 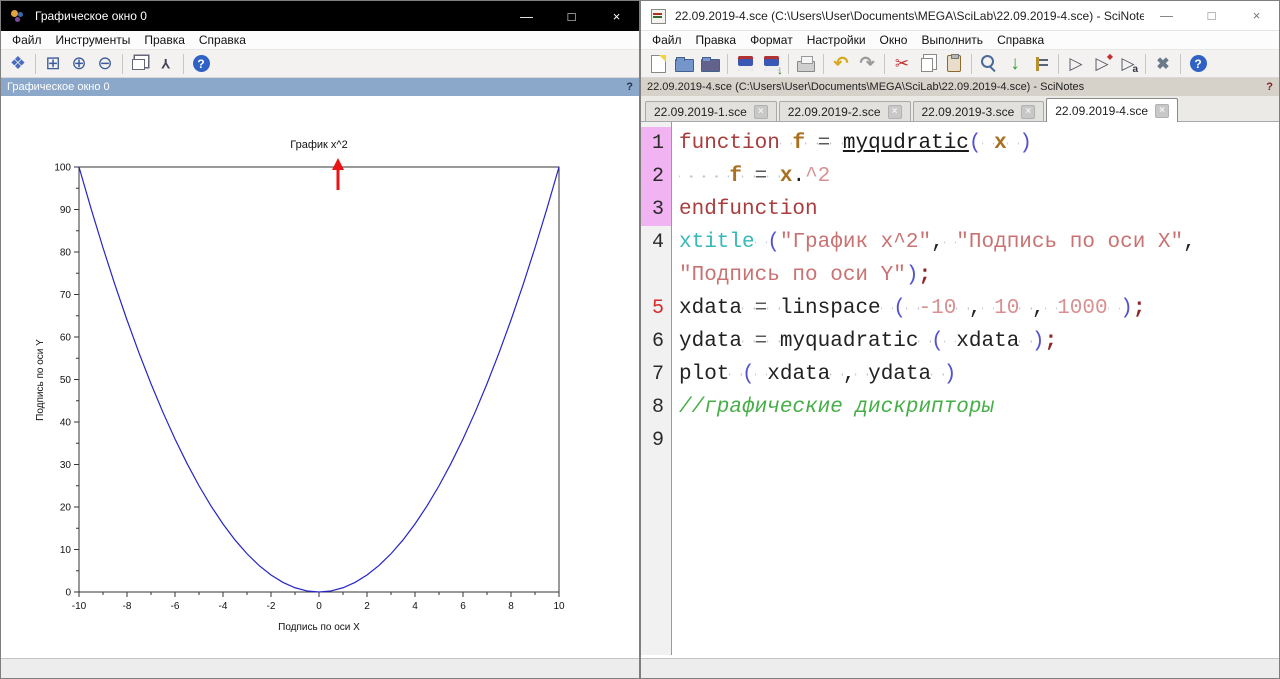 What do you see at coordinates (841, 63) in the screenshot?
I see `undo-icon` at bounding box center [841, 63].